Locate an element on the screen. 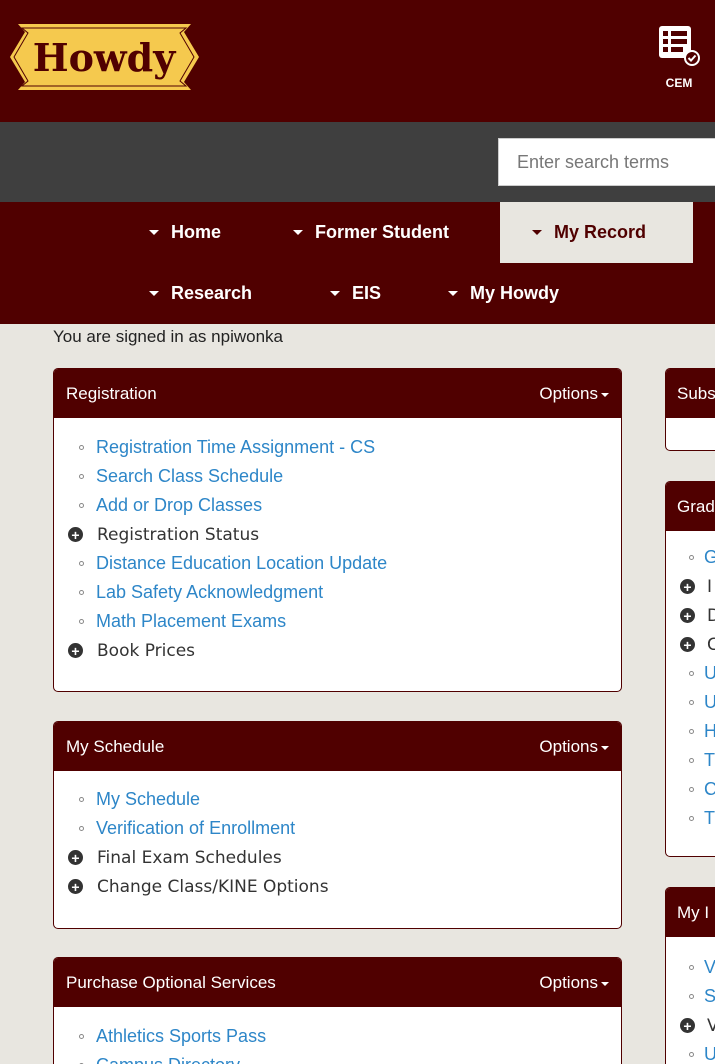 Image resolution: width=715 pixels, height=1064 pixels. athletics-sports-pass-link: Athletics Sports Pass is located at coordinates (181, 1036).